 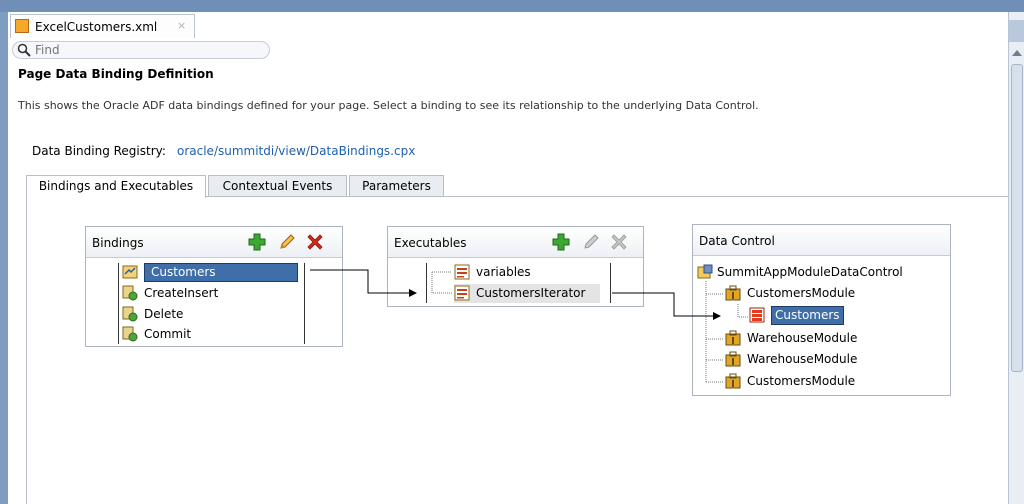 What do you see at coordinates (666, 306) in the screenshot?
I see `executables-to-datacontrol-arrow` at bounding box center [666, 306].